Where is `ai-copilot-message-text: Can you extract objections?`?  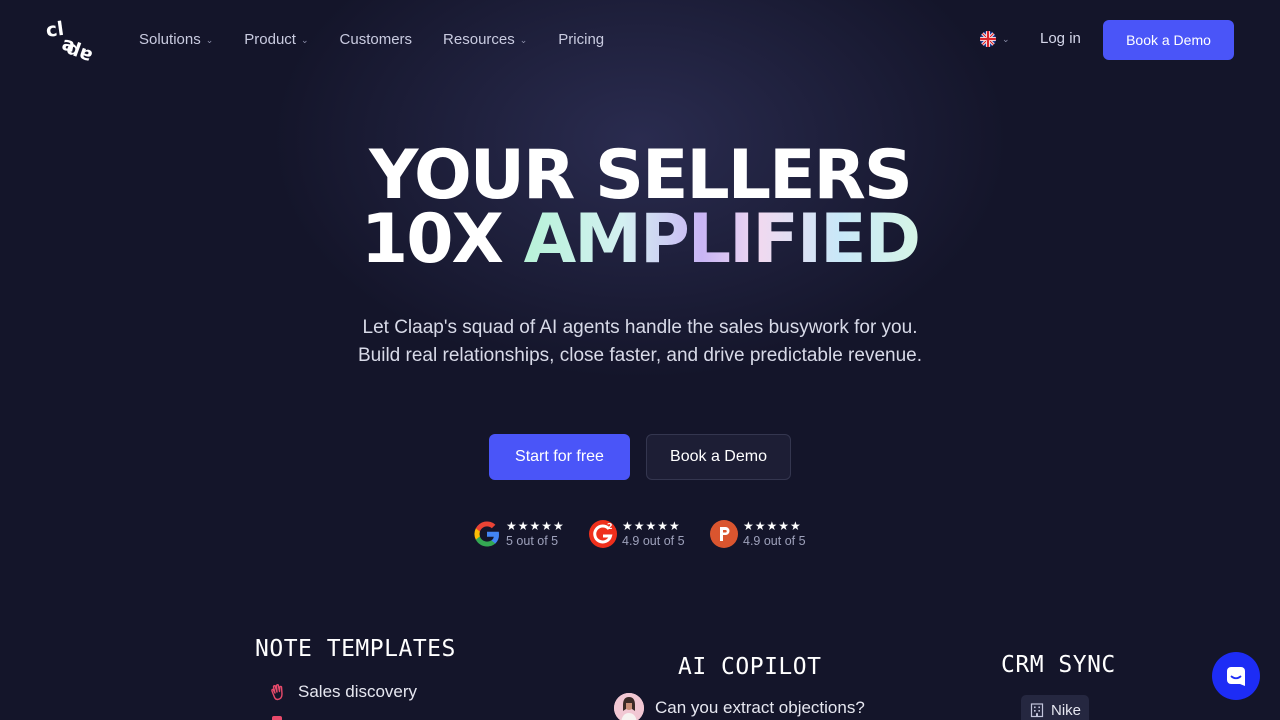
ai-copilot-message-text: Can you extract objections? is located at coordinates (760, 707).